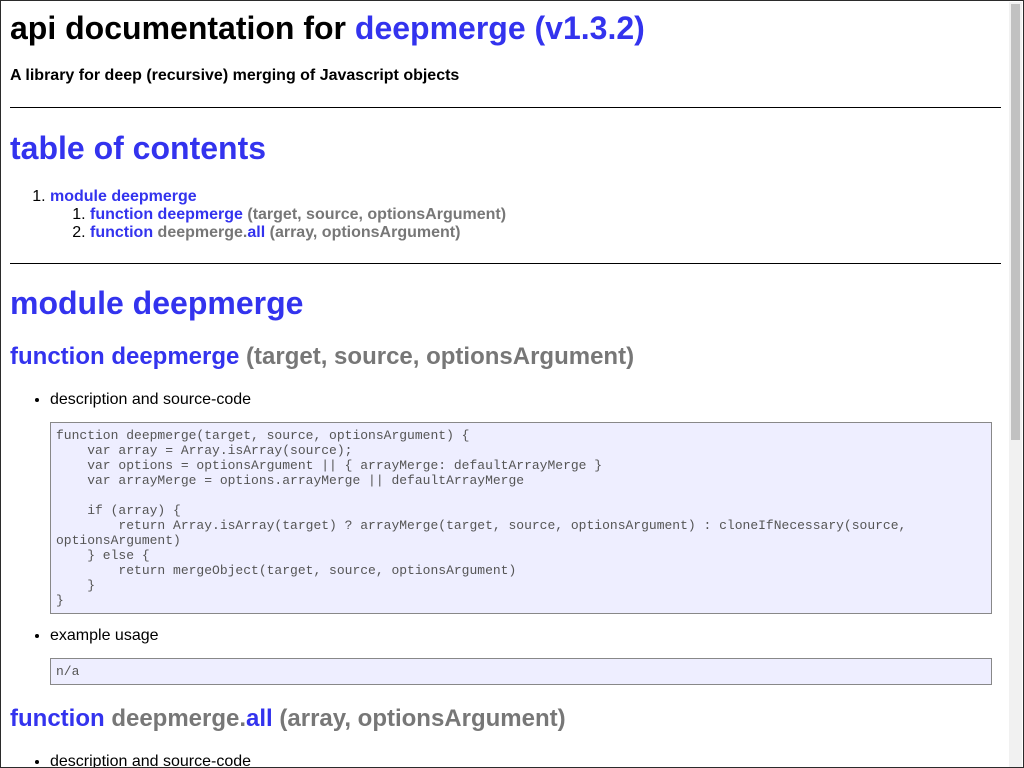 The height and width of the screenshot is (768, 1024). Describe the element at coordinates (175, 356) in the screenshot. I see `function-name: deepmerge` at that location.